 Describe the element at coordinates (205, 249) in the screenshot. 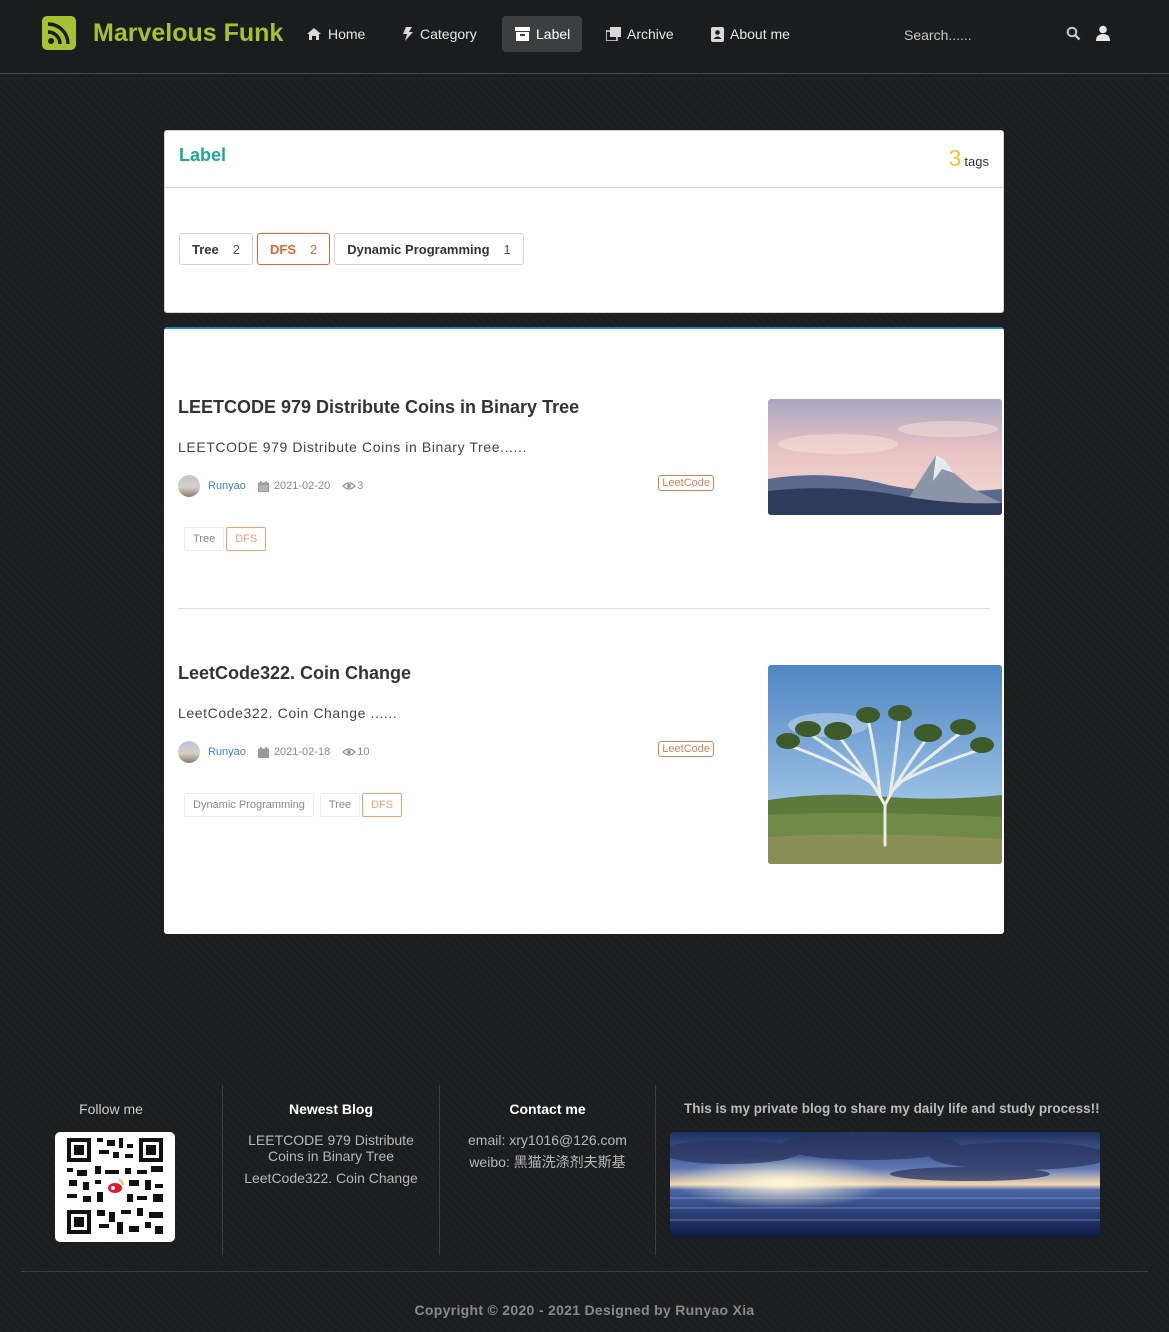

I see `tag-chip-name: Tree` at that location.